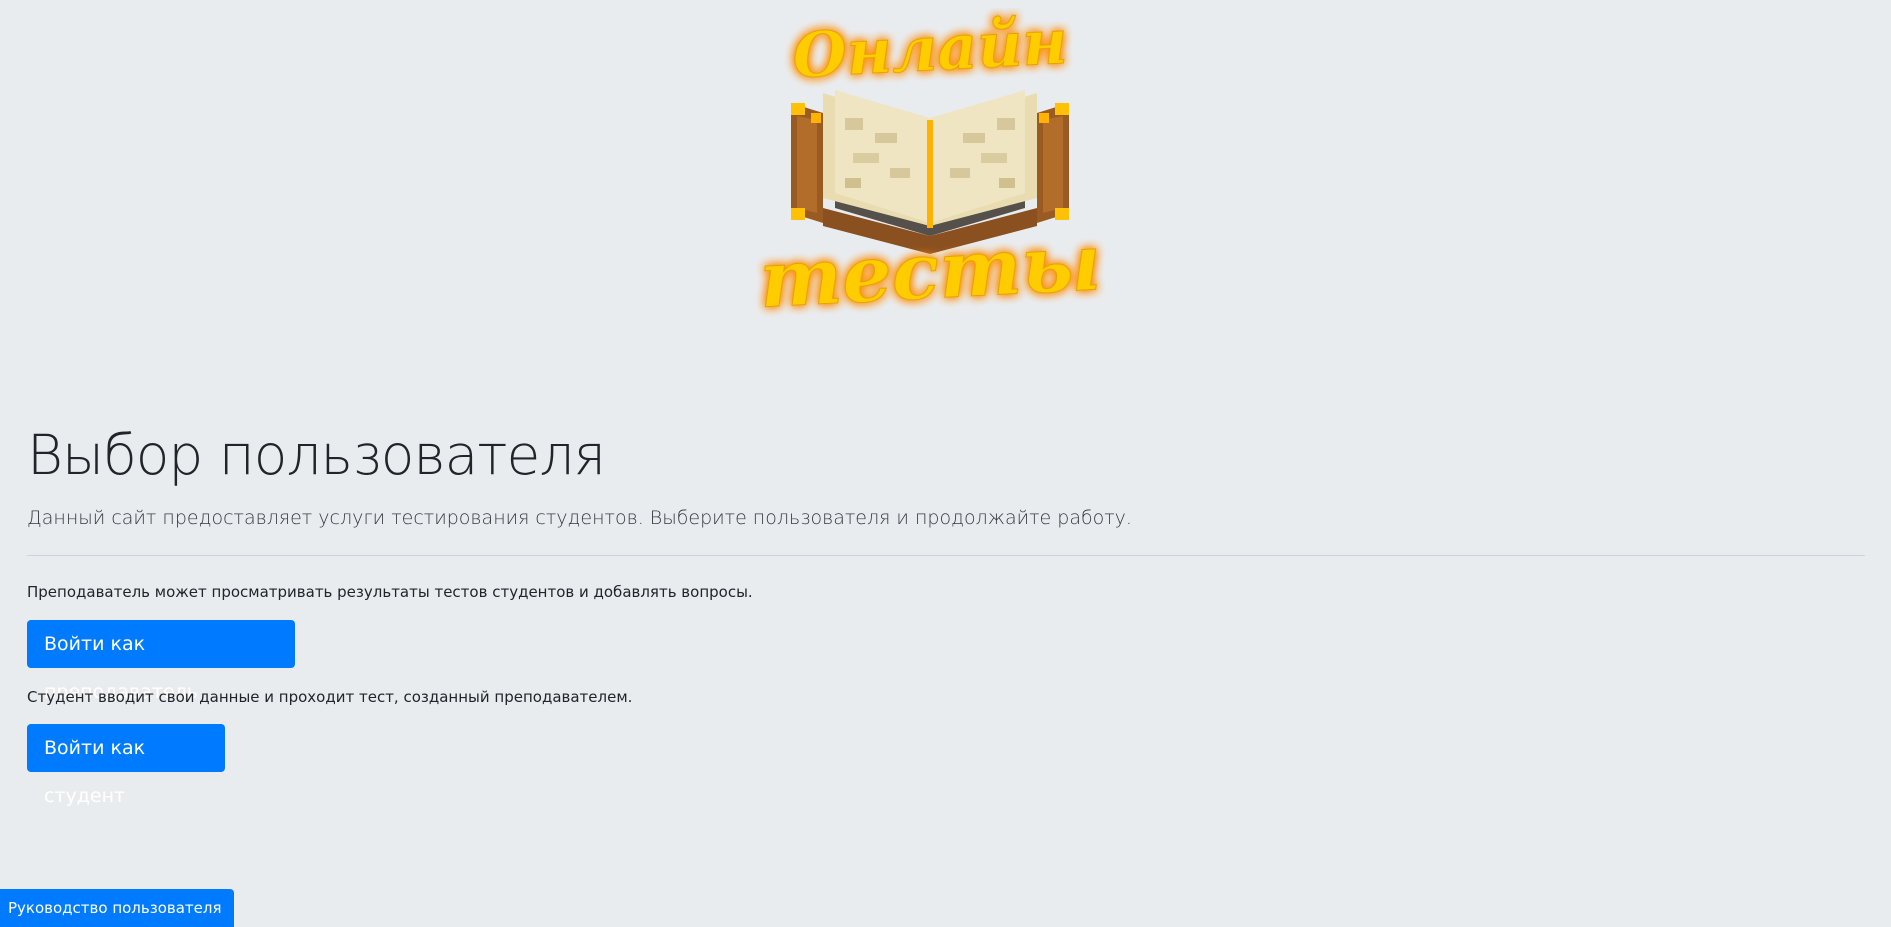 This screenshot has height=927, width=1891. I want to click on site-logo: Онлайн тесты, so click(930, 168).